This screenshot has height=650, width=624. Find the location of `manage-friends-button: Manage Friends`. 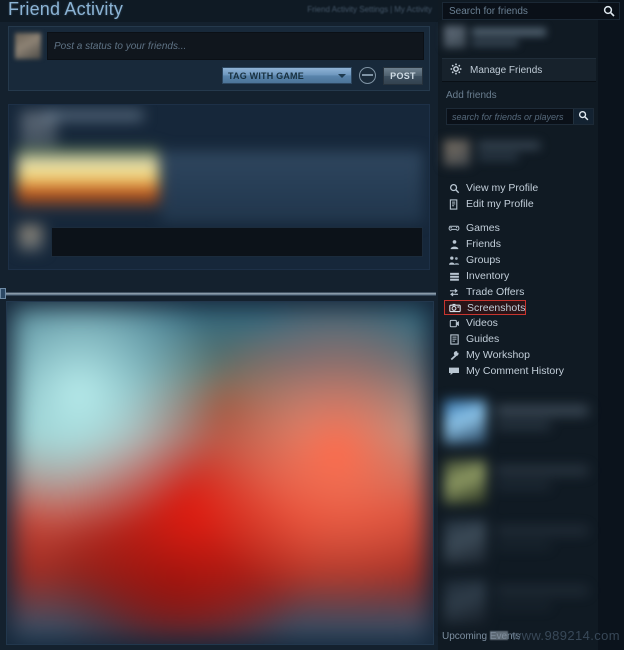

manage-friends-button: Manage Friends is located at coordinates (519, 70).